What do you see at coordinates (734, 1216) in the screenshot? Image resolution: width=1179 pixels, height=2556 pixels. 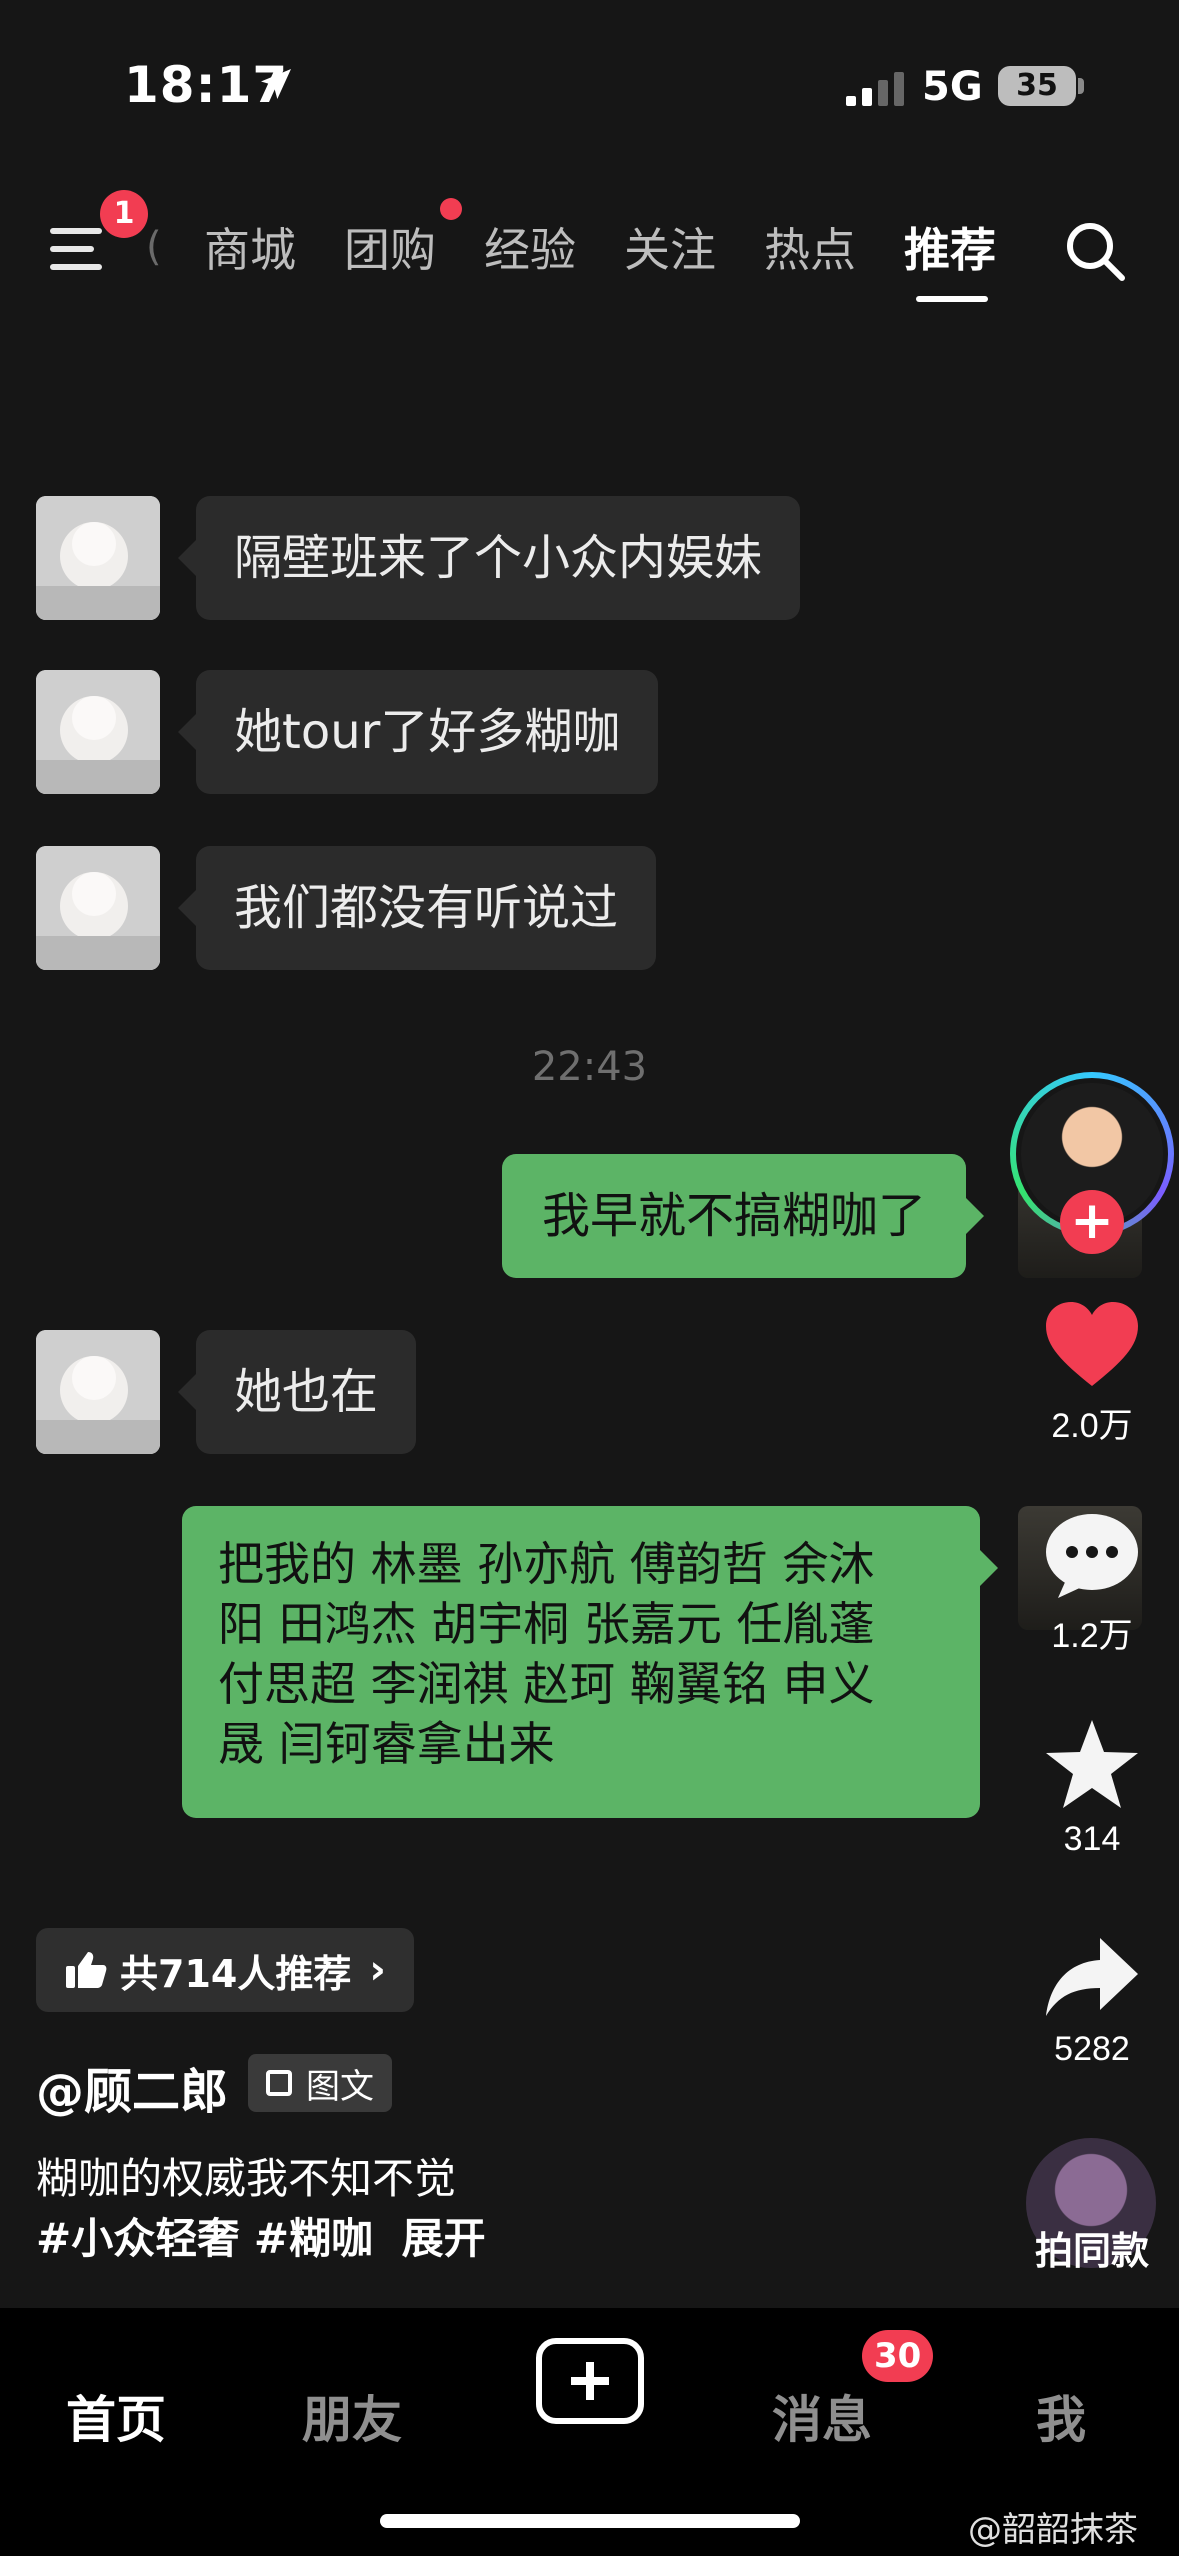 I see `message-text: 我早就不搞糊咖了` at bounding box center [734, 1216].